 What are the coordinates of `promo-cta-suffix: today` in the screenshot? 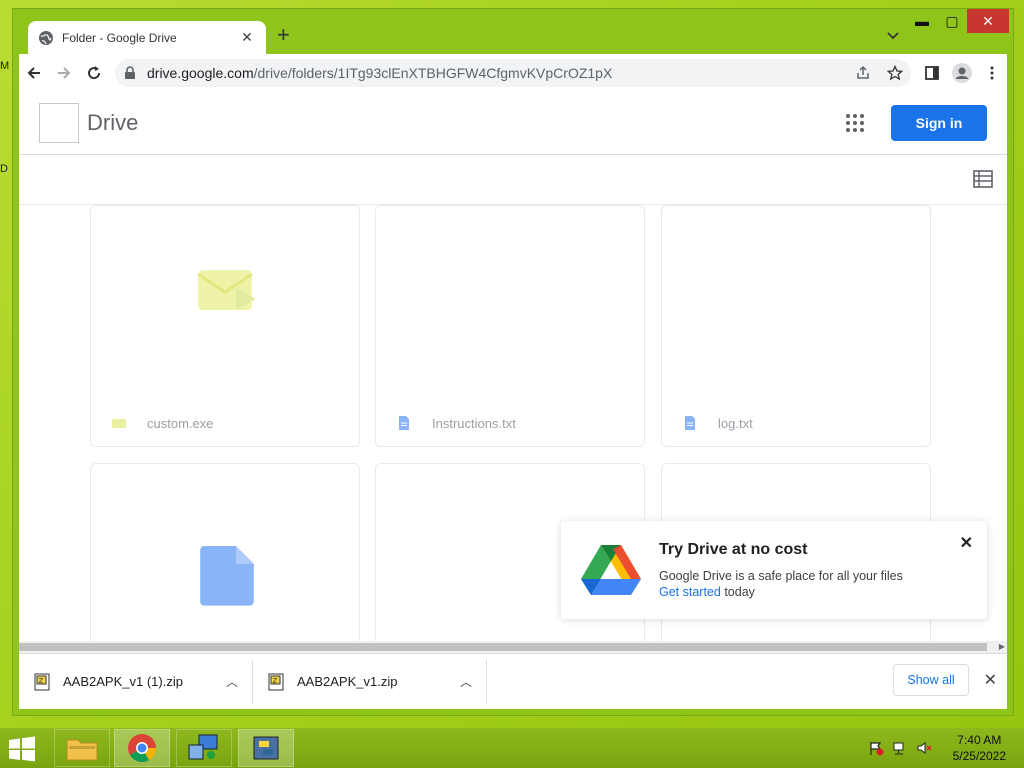 It's located at (737, 592).